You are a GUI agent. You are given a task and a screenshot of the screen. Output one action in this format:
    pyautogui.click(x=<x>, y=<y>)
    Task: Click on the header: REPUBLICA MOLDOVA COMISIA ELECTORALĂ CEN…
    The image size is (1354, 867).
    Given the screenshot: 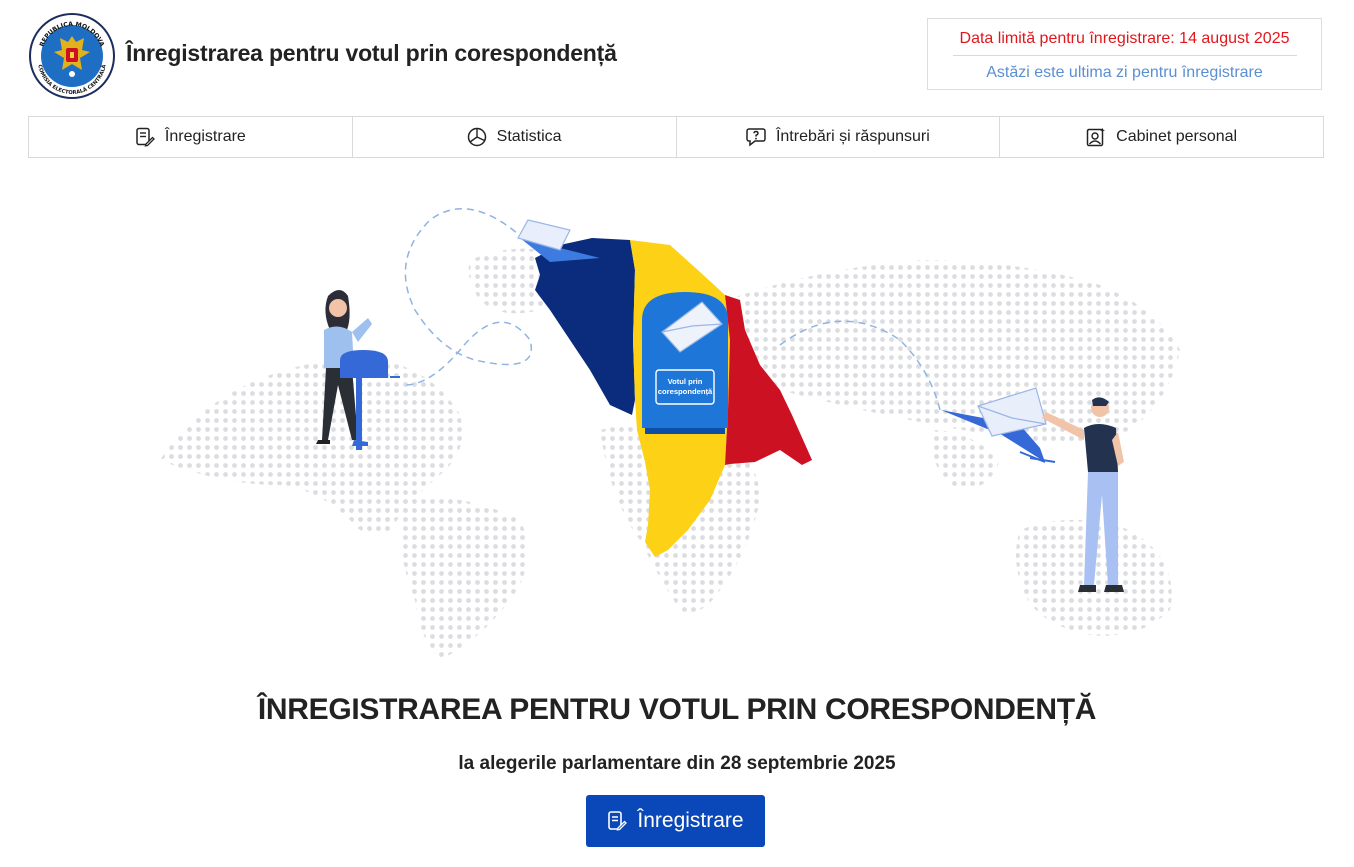 What is the action you would take?
    pyautogui.click(x=676, y=57)
    